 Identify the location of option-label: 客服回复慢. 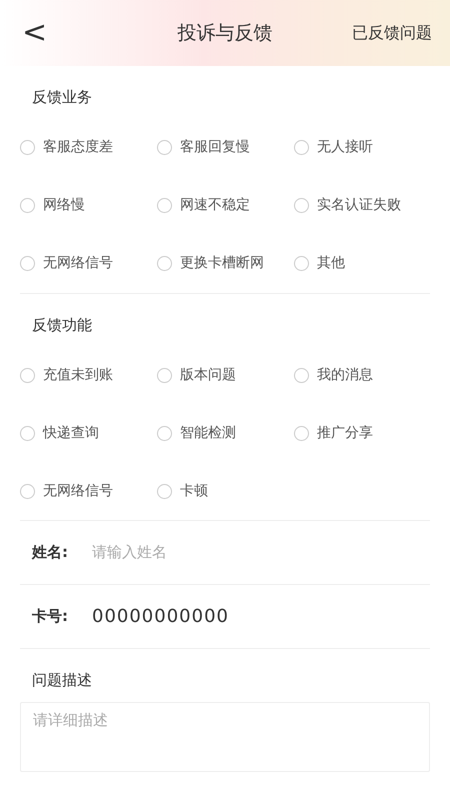
(215, 147).